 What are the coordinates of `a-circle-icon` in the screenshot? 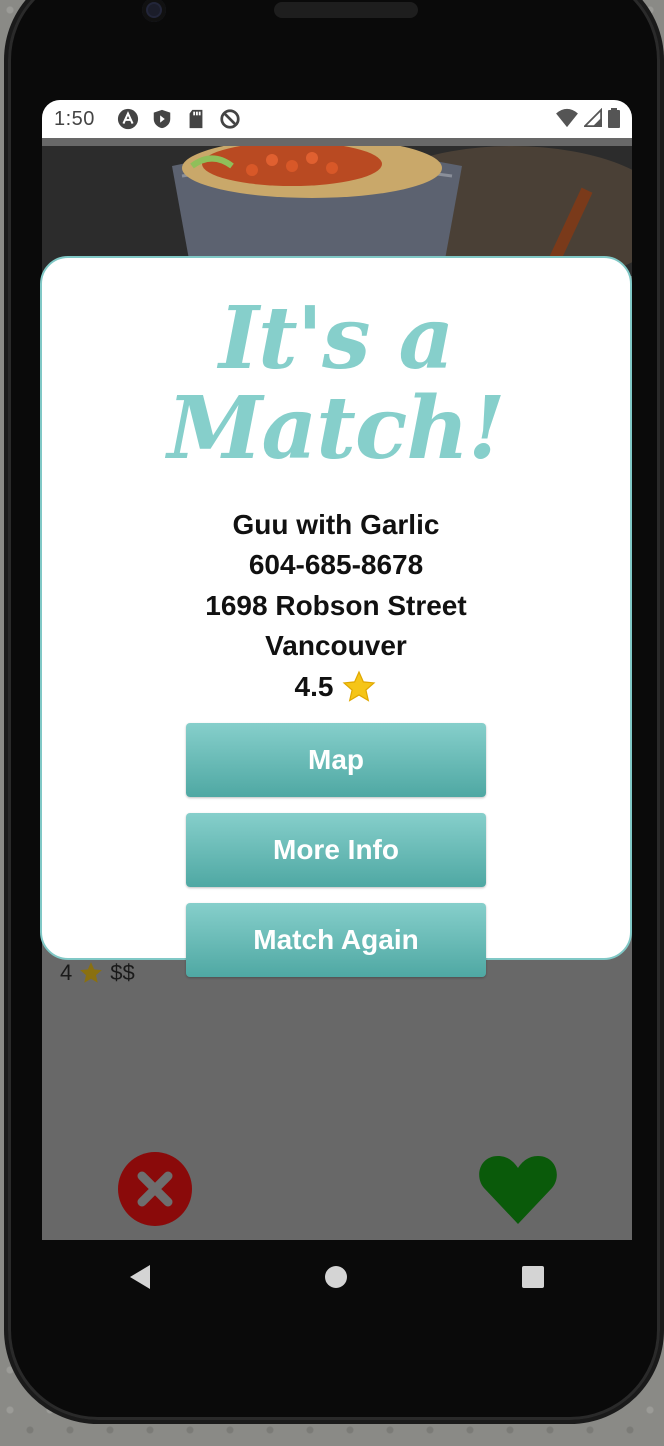 It's located at (128, 119).